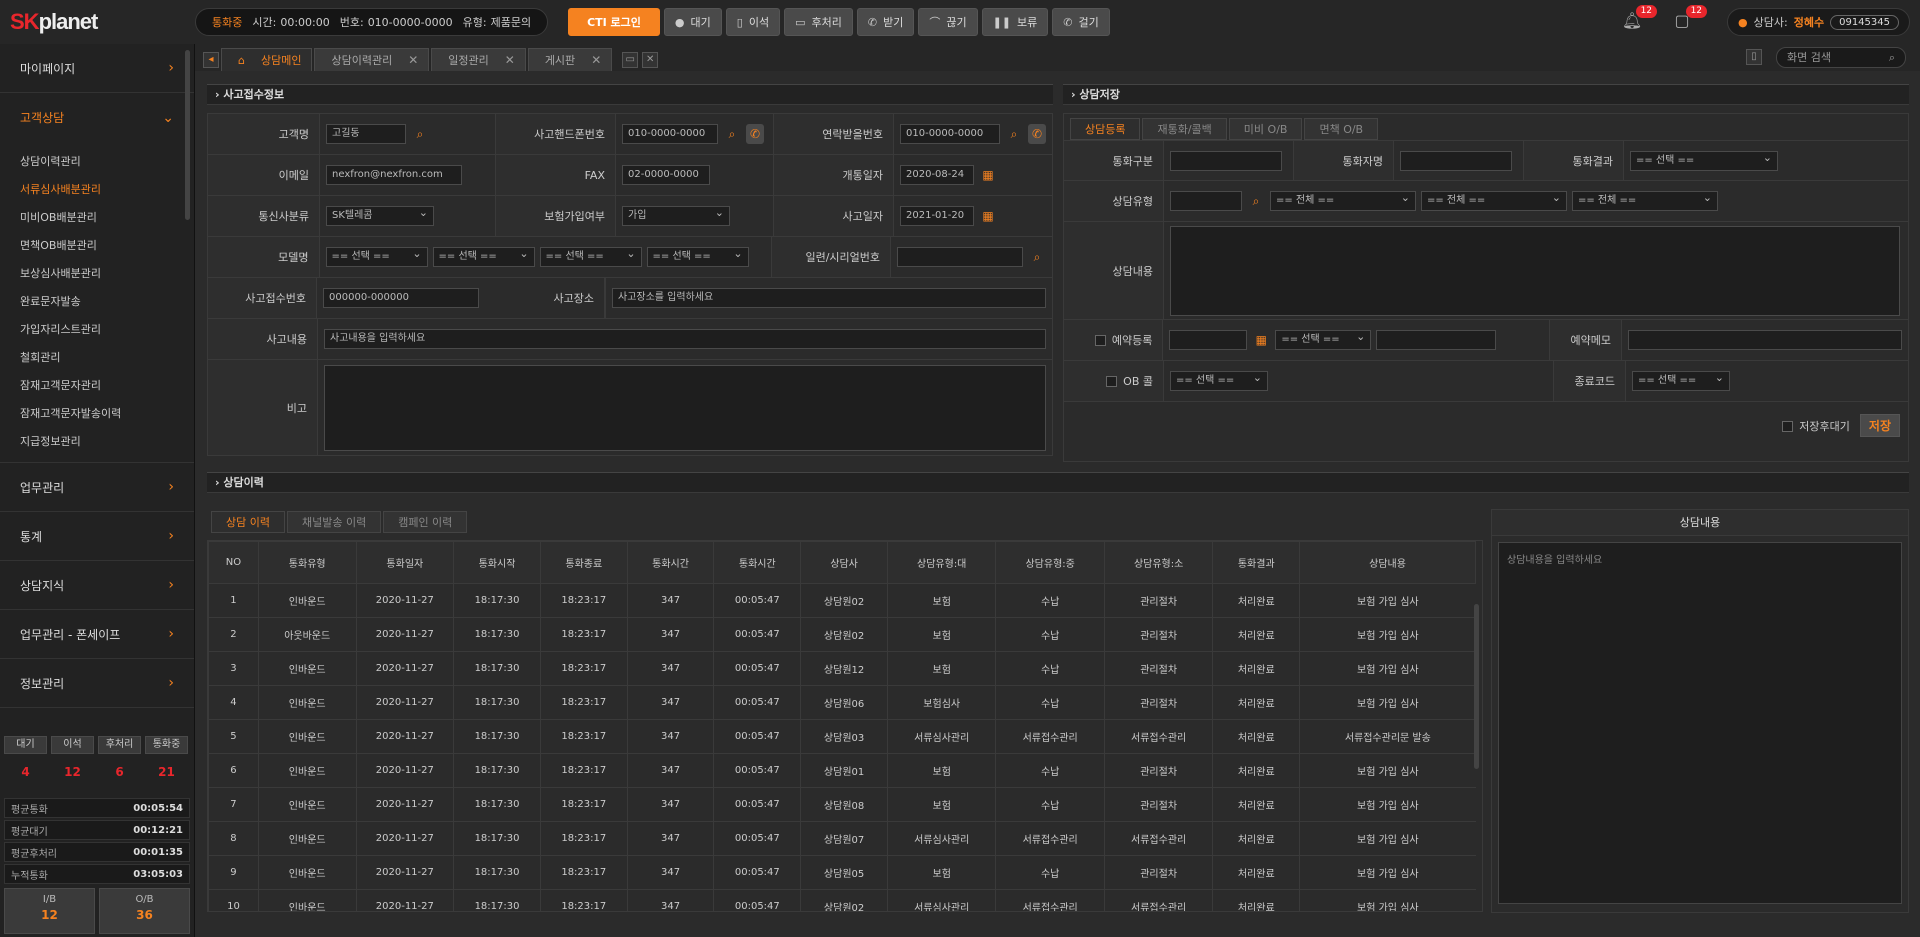 The image size is (1920, 937). I want to click on reserve-time-select: == 선택 ==, so click(1323, 339).